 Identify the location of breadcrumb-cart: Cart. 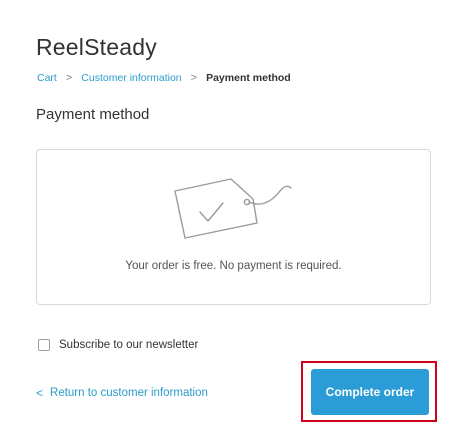
(47, 78).